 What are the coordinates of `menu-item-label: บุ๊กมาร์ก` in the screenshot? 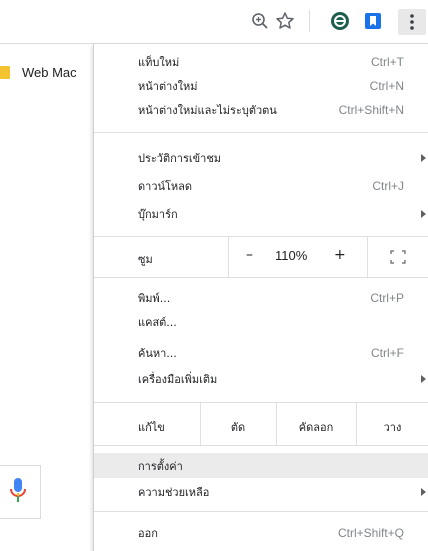 It's located at (158, 214).